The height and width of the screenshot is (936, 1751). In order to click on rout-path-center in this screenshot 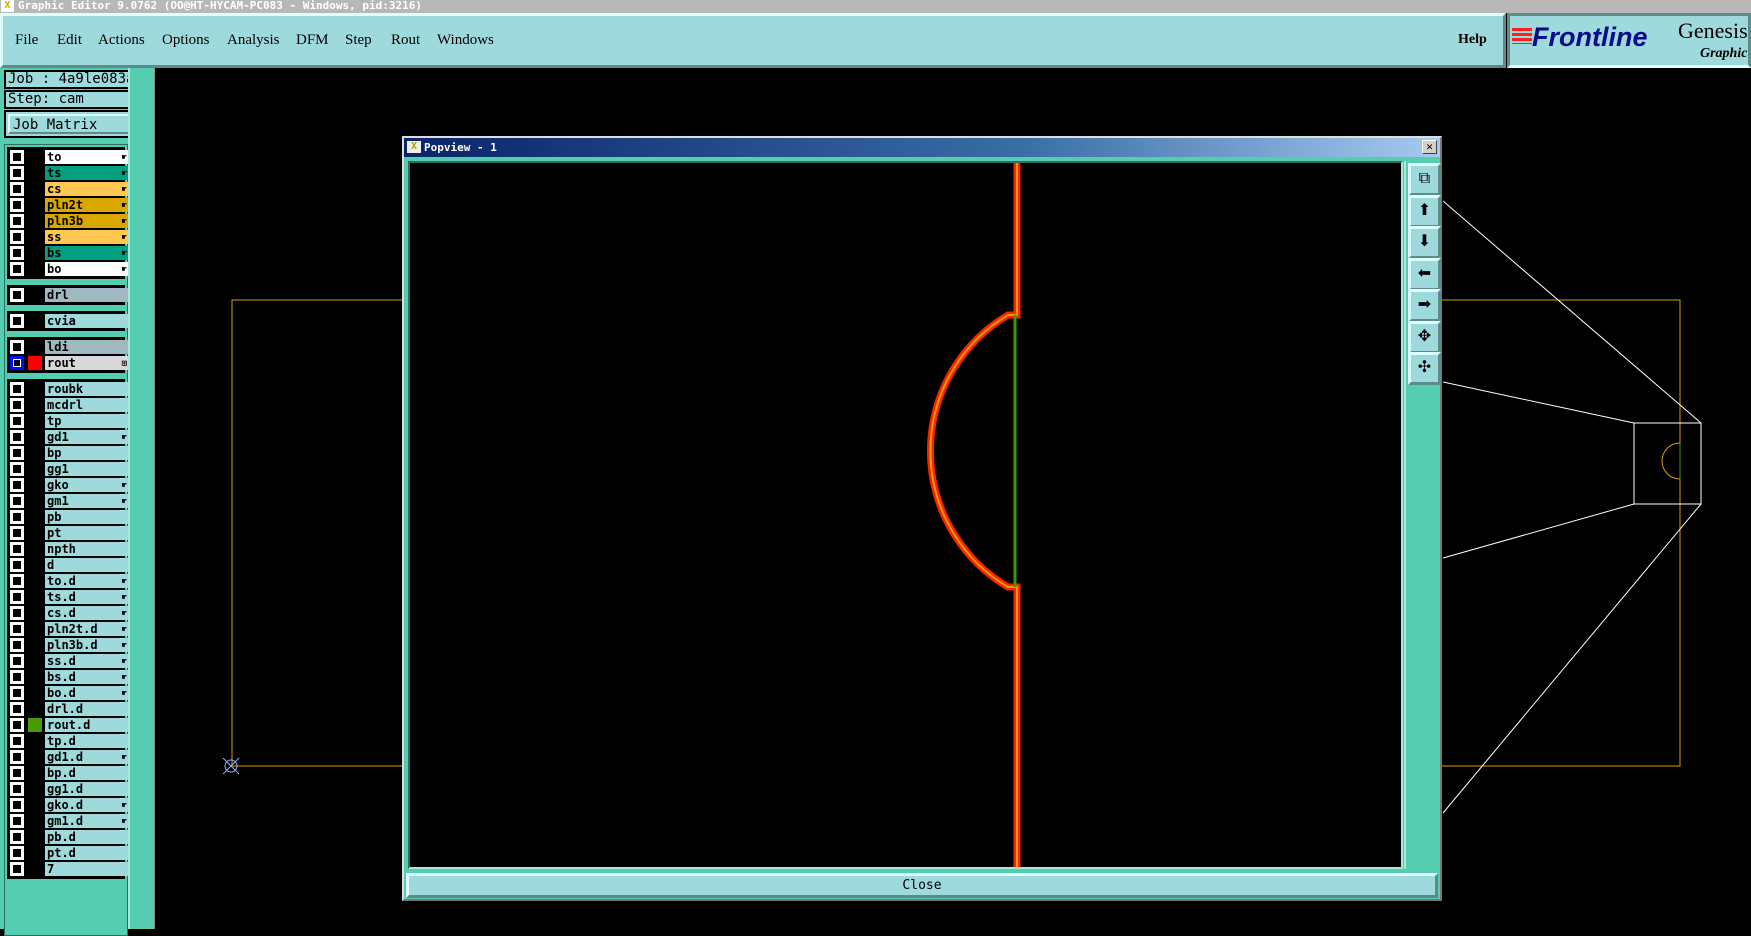, I will do `click(973, 515)`.